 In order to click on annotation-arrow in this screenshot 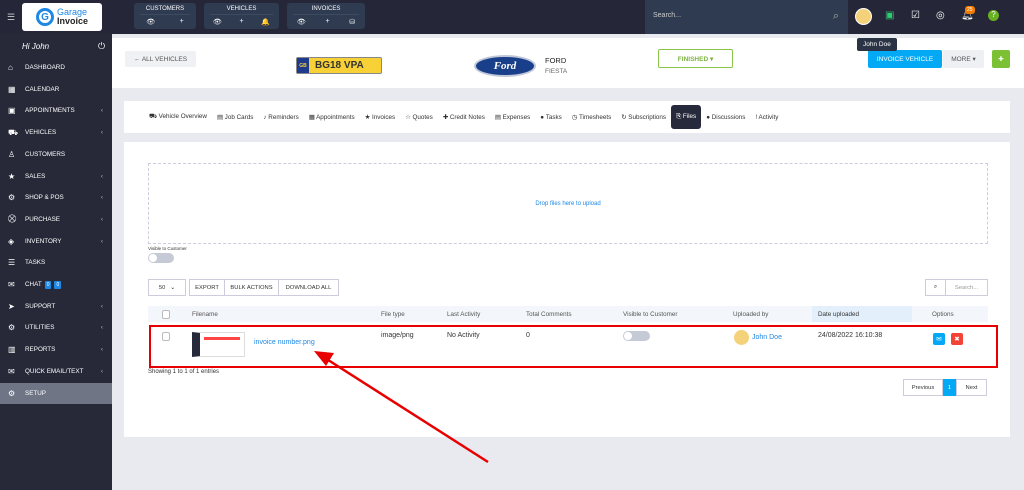, I will do `click(401, 407)`.